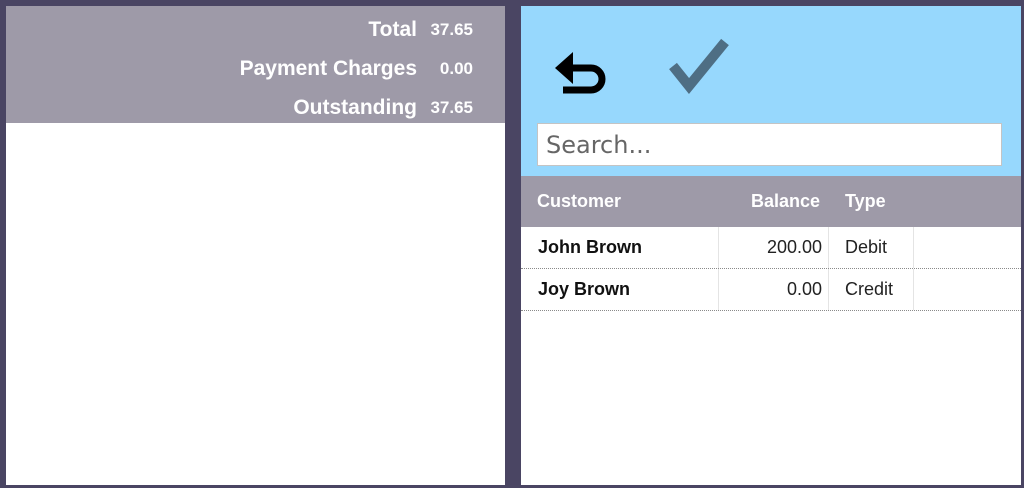 This screenshot has height=488, width=1024. Describe the element at coordinates (583, 69) in the screenshot. I see `undo-arrow-icon` at that location.